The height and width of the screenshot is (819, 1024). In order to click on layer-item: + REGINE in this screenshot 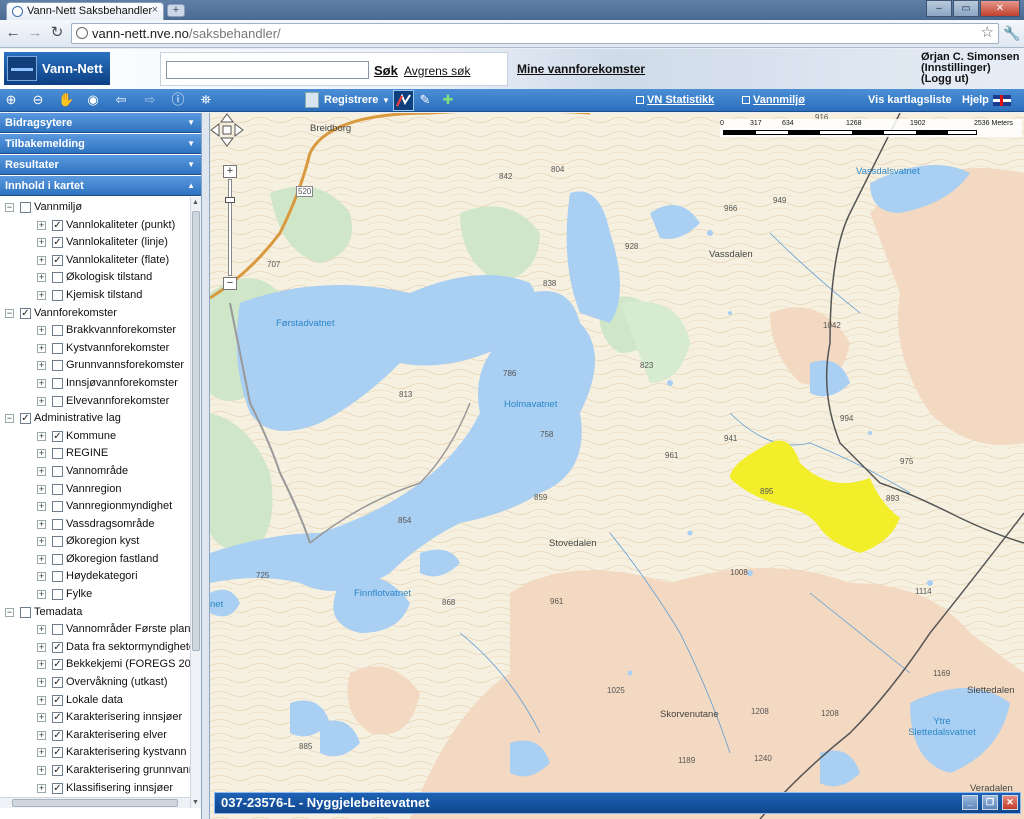, I will do `click(95, 454)`.